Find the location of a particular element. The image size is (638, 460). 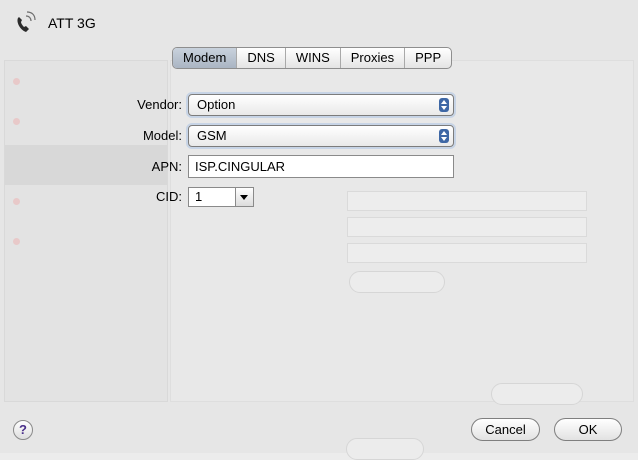

model-label: Model: is located at coordinates (162, 135).